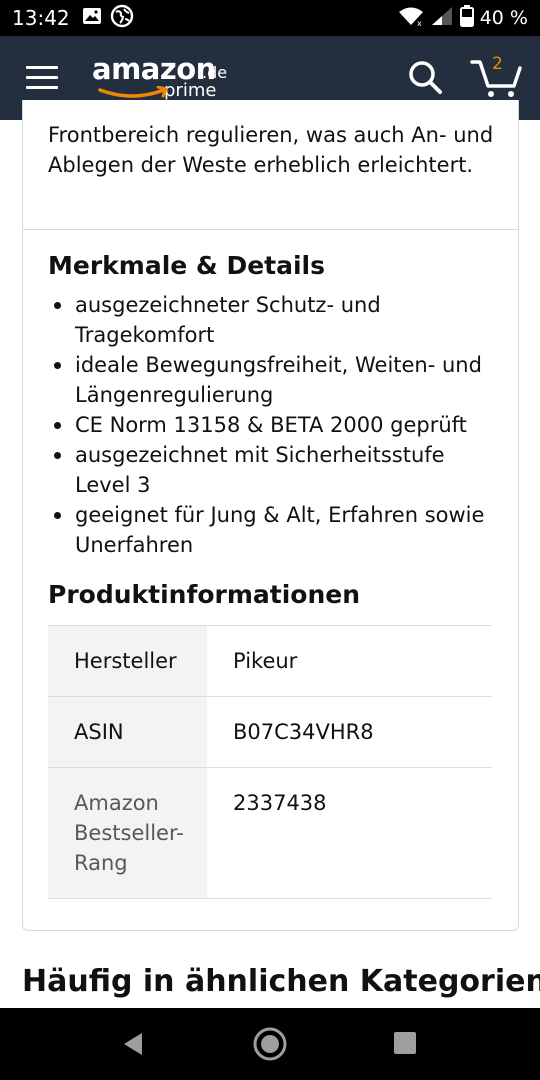  Describe the element at coordinates (92, 18) in the screenshot. I see `image-icon` at that location.